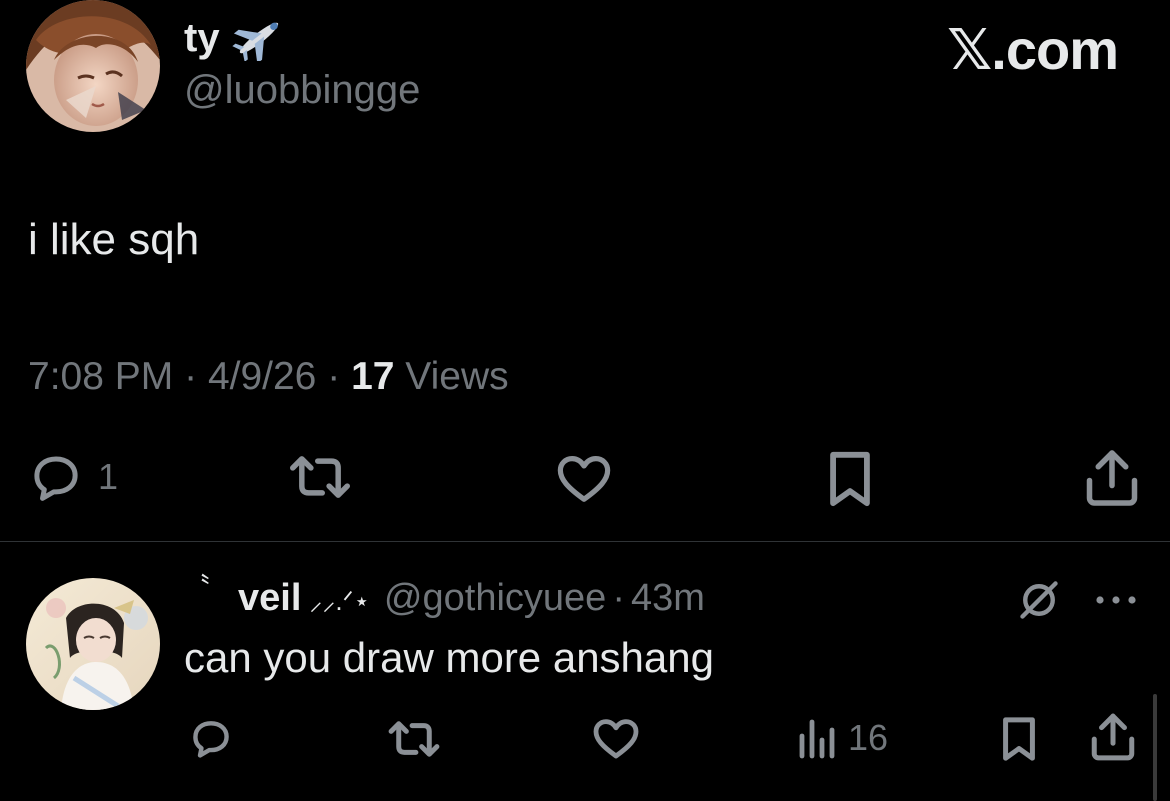  What do you see at coordinates (202, 38) in the screenshot?
I see `author-name-text: ty` at bounding box center [202, 38].